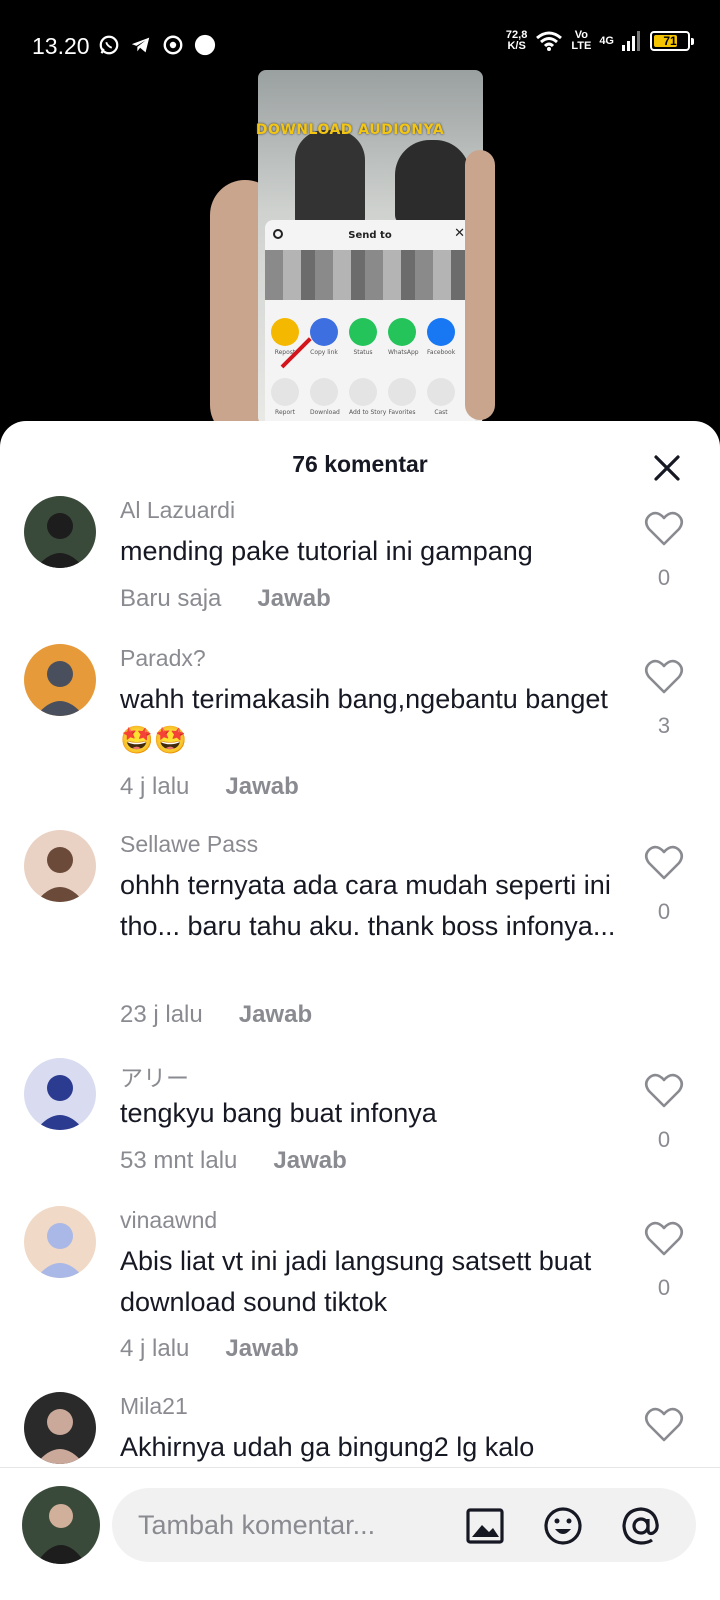  Describe the element at coordinates (363, 352) in the screenshot. I see `share-app-label: Status` at that location.